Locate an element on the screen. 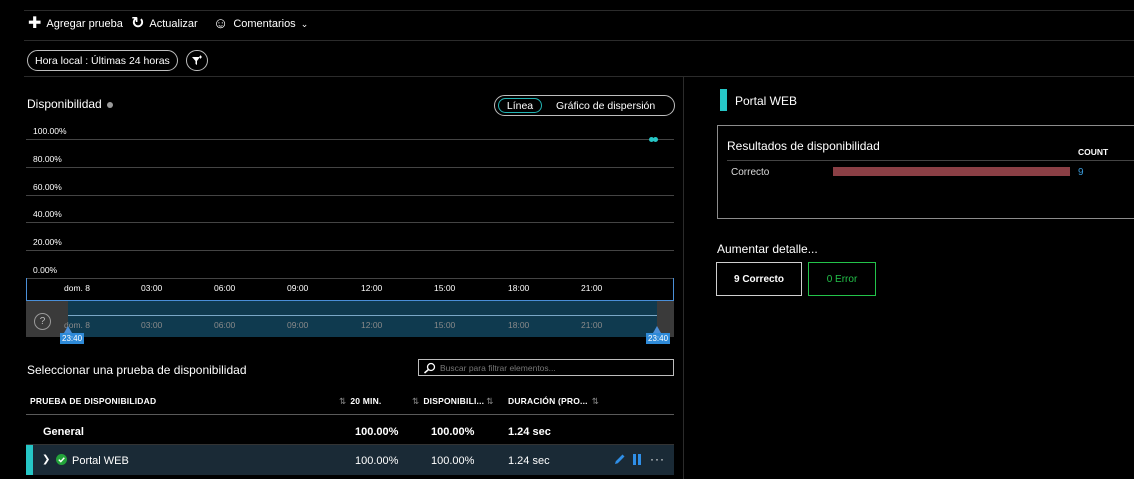  more-options-icon: ··· is located at coordinates (657, 459).